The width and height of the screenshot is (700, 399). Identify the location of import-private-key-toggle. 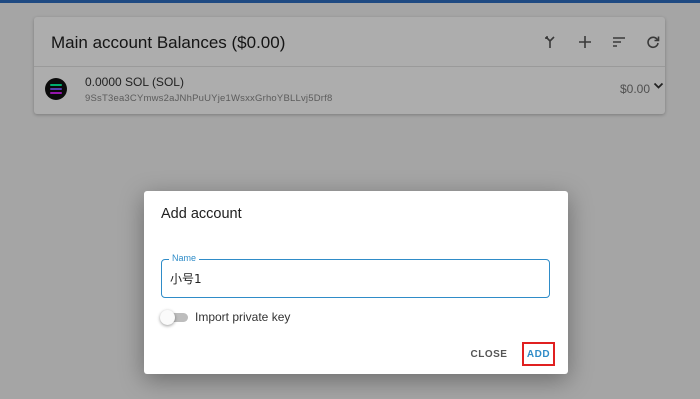
(175, 317).